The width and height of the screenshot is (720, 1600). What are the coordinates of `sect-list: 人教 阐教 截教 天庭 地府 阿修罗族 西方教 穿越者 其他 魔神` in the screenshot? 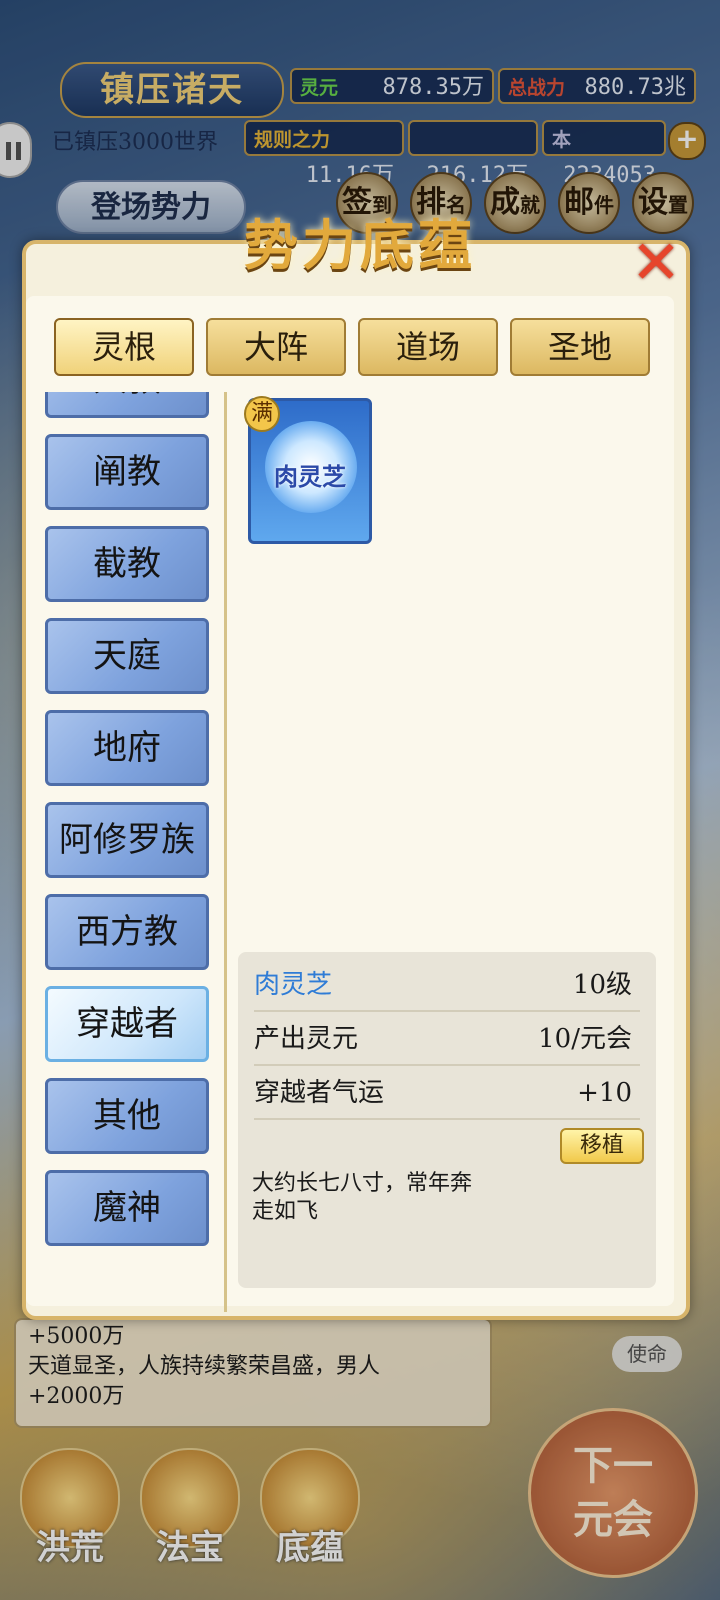 It's located at (130, 832).